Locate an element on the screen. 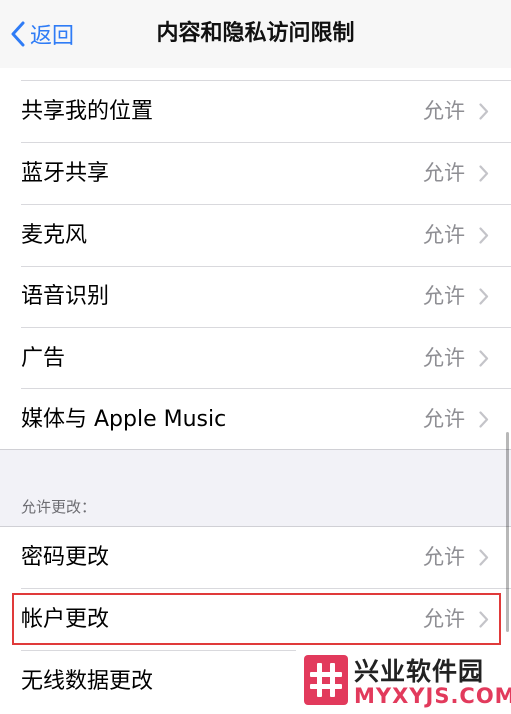  watermark-name-cn: 兴业软件园 is located at coordinates (419, 671).